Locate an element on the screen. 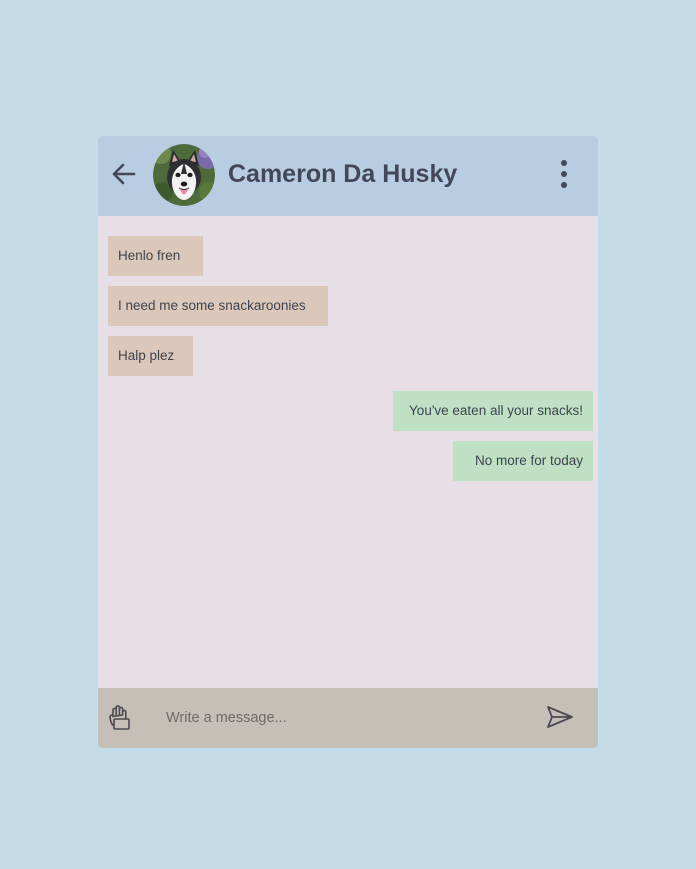 The image size is (696, 869). message-composer is located at coordinates (348, 718).